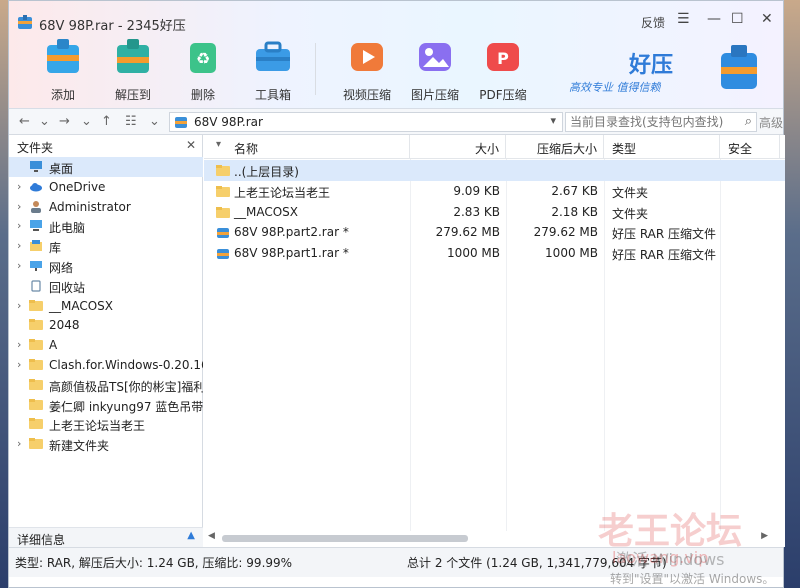 This screenshot has width=800, height=588. I want to click on close-pane-icon: ✕, so click(191, 145).